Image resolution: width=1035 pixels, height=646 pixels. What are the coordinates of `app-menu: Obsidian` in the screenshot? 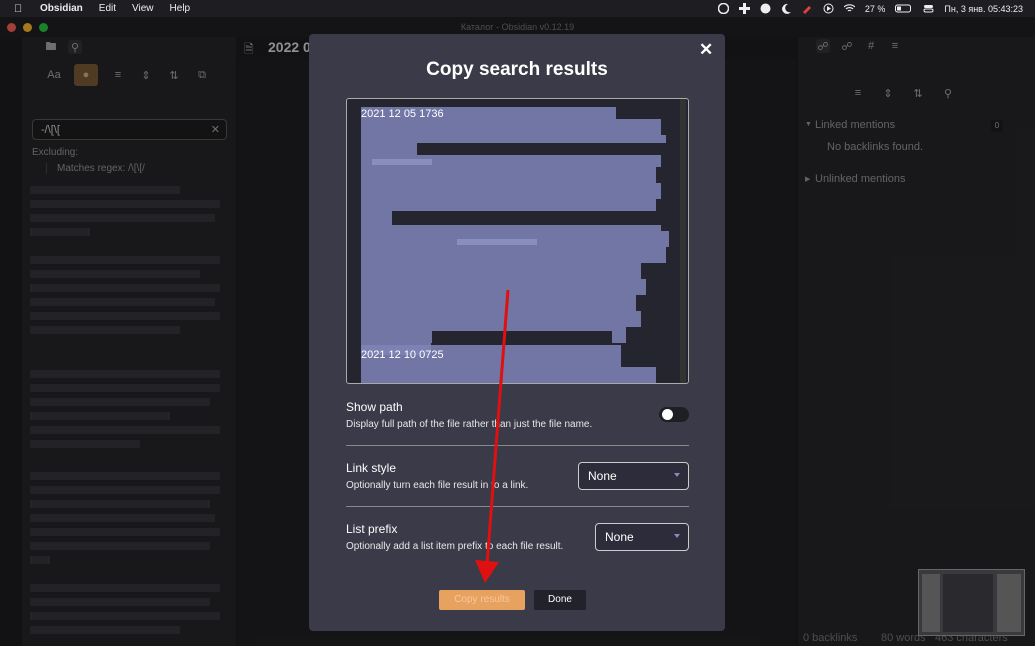 It's located at (61, 8).